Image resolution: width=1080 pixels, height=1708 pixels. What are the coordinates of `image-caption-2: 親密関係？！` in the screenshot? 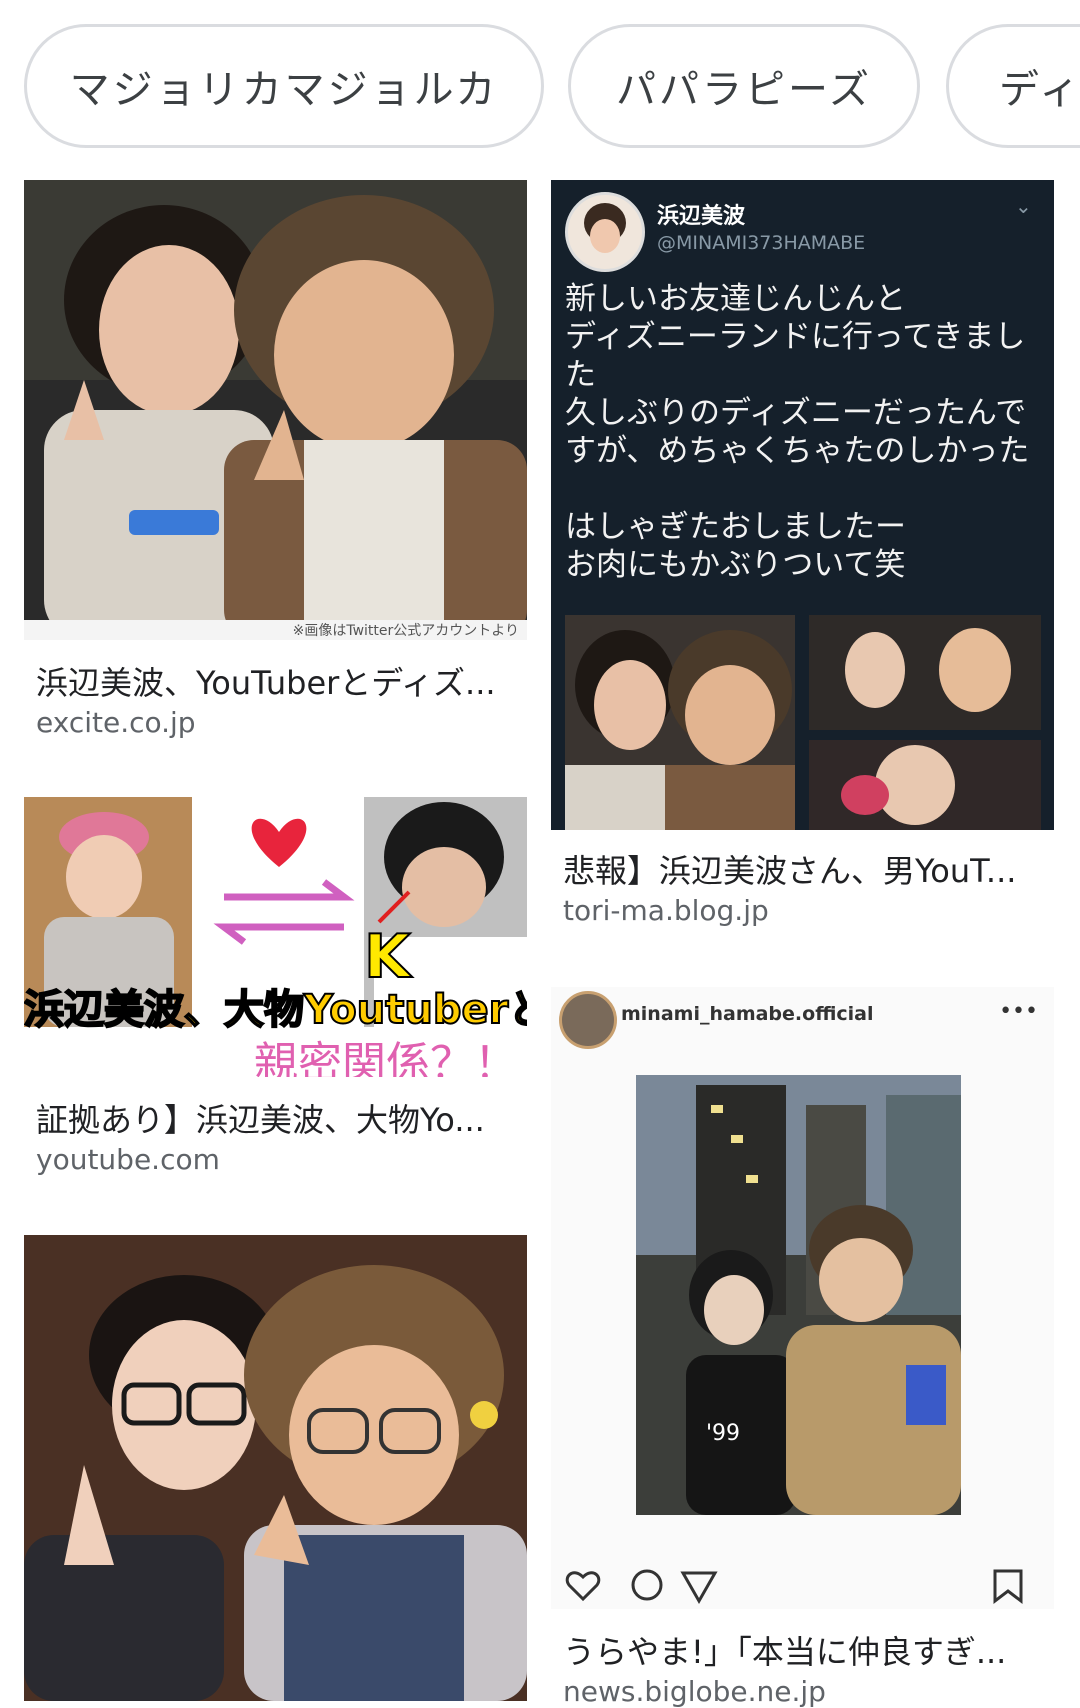 It's located at (386, 1057).